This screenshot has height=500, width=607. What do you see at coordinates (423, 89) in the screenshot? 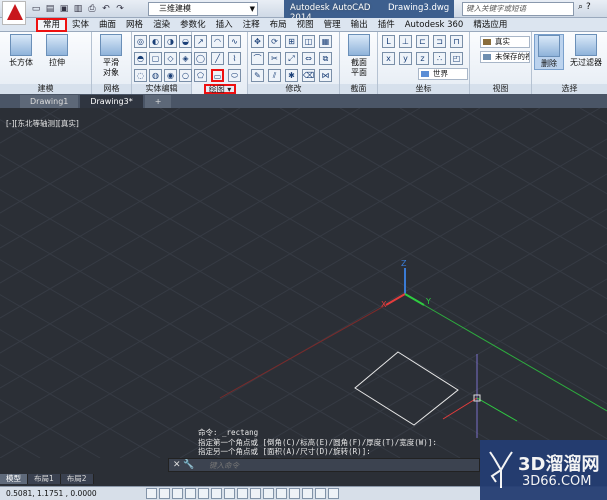
I see `panel-title: 坐标` at bounding box center [423, 89].